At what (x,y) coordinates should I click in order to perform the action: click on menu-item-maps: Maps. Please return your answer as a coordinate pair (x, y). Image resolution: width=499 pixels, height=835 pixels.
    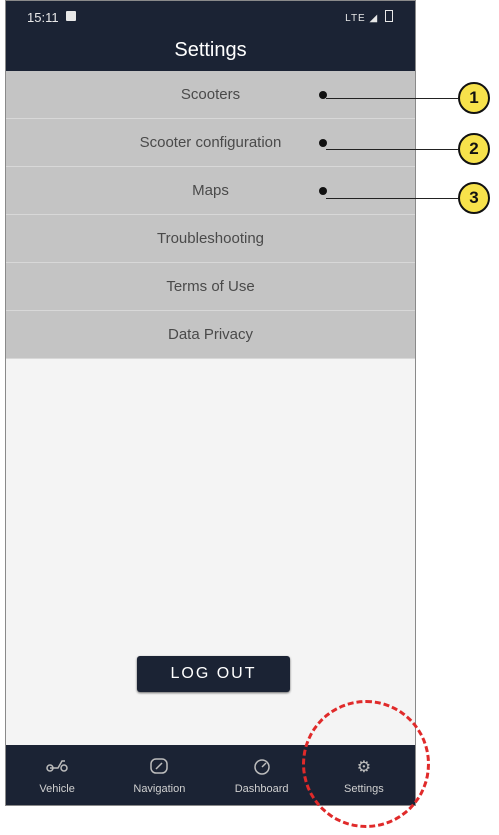
    Looking at the image, I should click on (210, 191).